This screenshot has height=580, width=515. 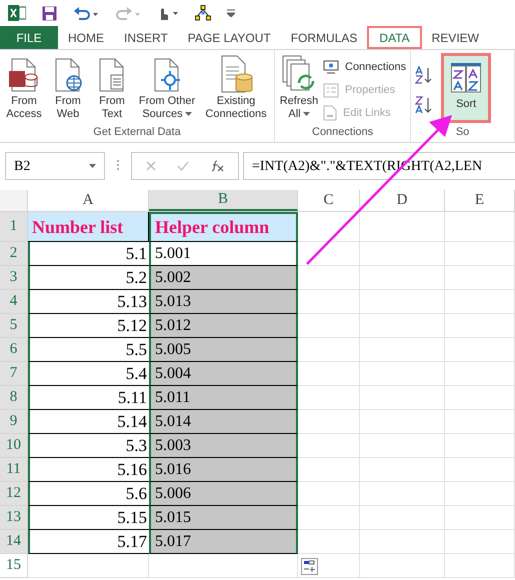 What do you see at coordinates (49, 13) in the screenshot?
I see `save-icon` at bounding box center [49, 13].